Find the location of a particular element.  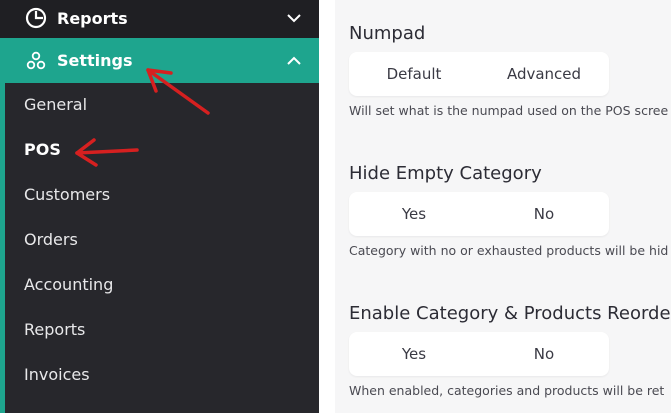

hide-empty-no-option: No is located at coordinates (544, 214).